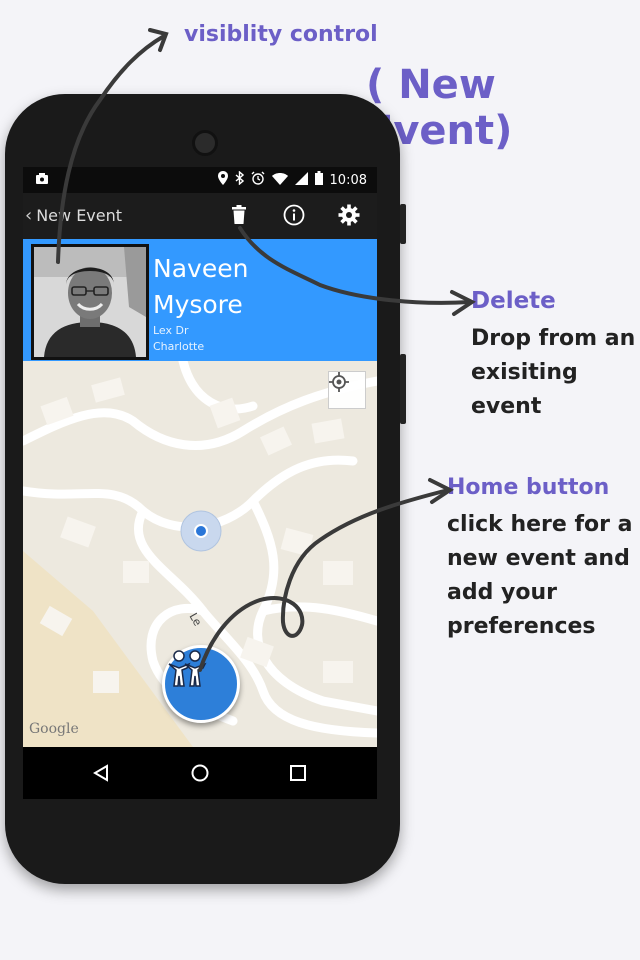  What do you see at coordinates (222, 180) in the screenshot?
I see `location-icon` at bounding box center [222, 180].